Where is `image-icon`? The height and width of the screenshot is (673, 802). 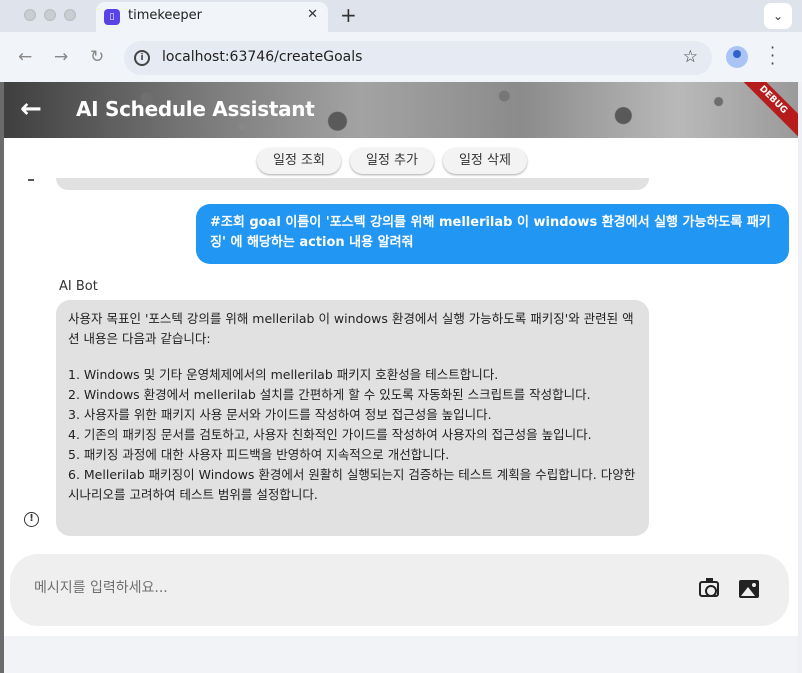
image-icon is located at coordinates (749, 589).